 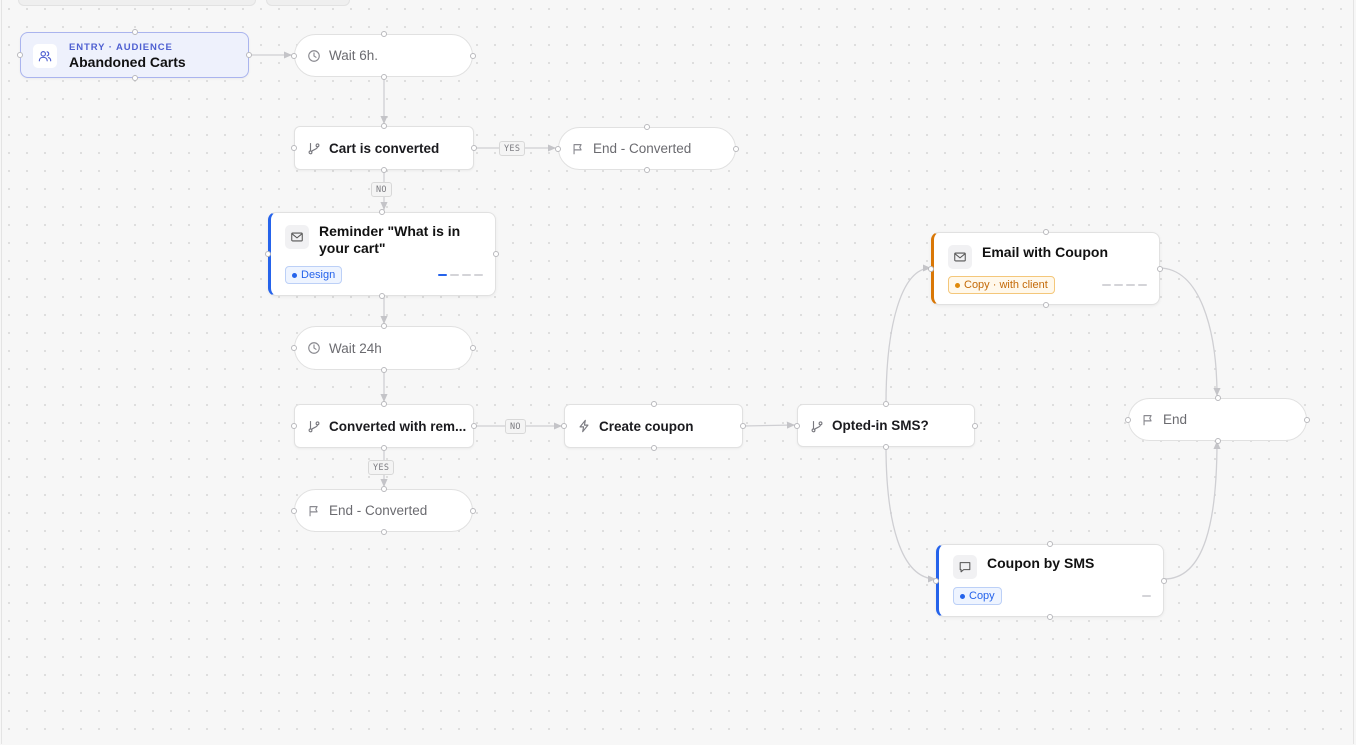 What do you see at coordinates (45, 56) in the screenshot?
I see `users-icon` at bounding box center [45, 56].